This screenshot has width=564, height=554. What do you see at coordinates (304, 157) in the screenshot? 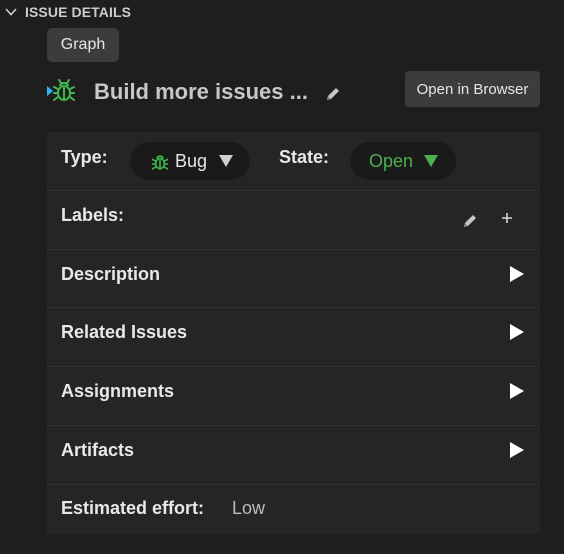
I see `state-label: State:` at bounding box center [304, 157].